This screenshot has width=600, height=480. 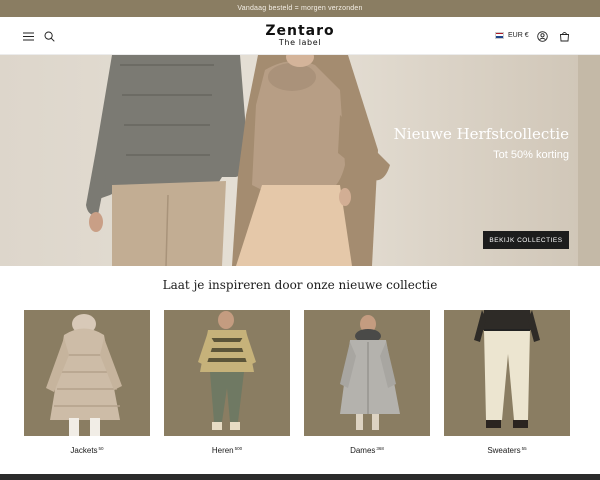 I want to click on category-name: Dames, so click(x=363, y=450).